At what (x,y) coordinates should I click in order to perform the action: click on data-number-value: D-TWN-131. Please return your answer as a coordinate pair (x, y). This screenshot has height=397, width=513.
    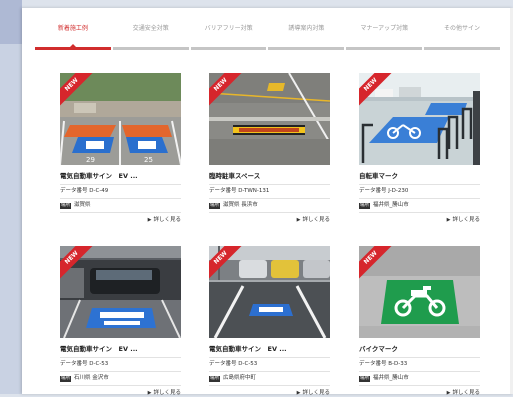
    Looking at the image, I should click on (254, 191).